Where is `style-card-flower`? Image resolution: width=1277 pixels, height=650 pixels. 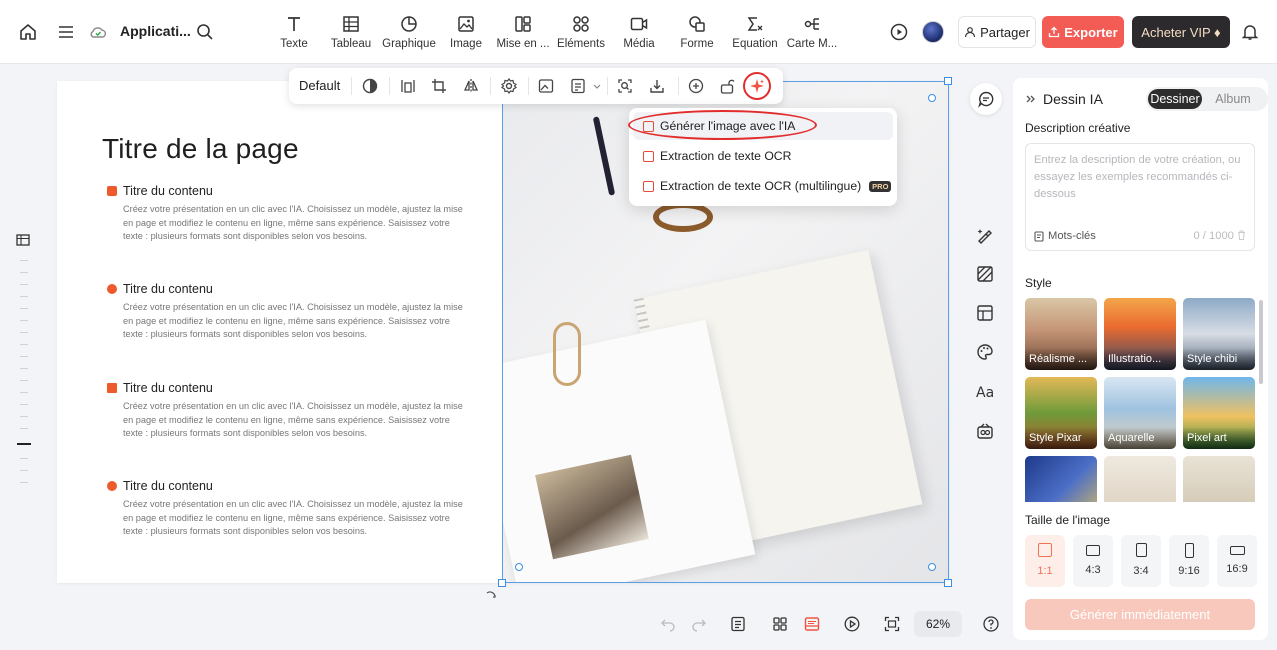 style-card-flower is located at coordinates (1219, 479).